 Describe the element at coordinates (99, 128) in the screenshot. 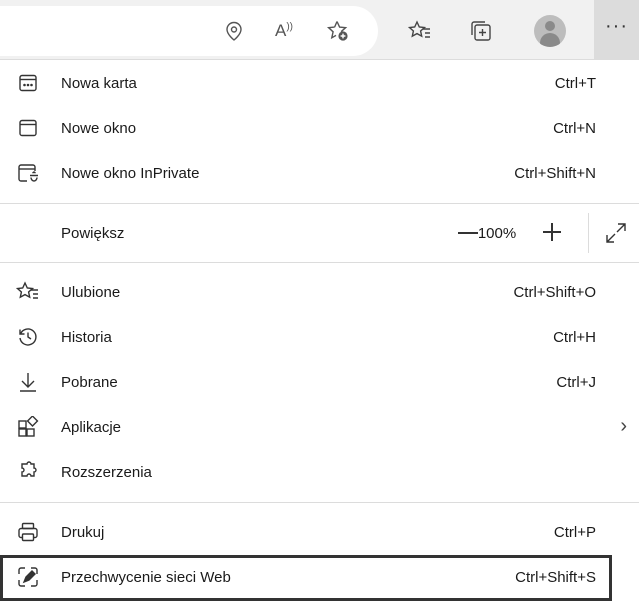

I see `menu-item-label: Nowe okno` at that location.